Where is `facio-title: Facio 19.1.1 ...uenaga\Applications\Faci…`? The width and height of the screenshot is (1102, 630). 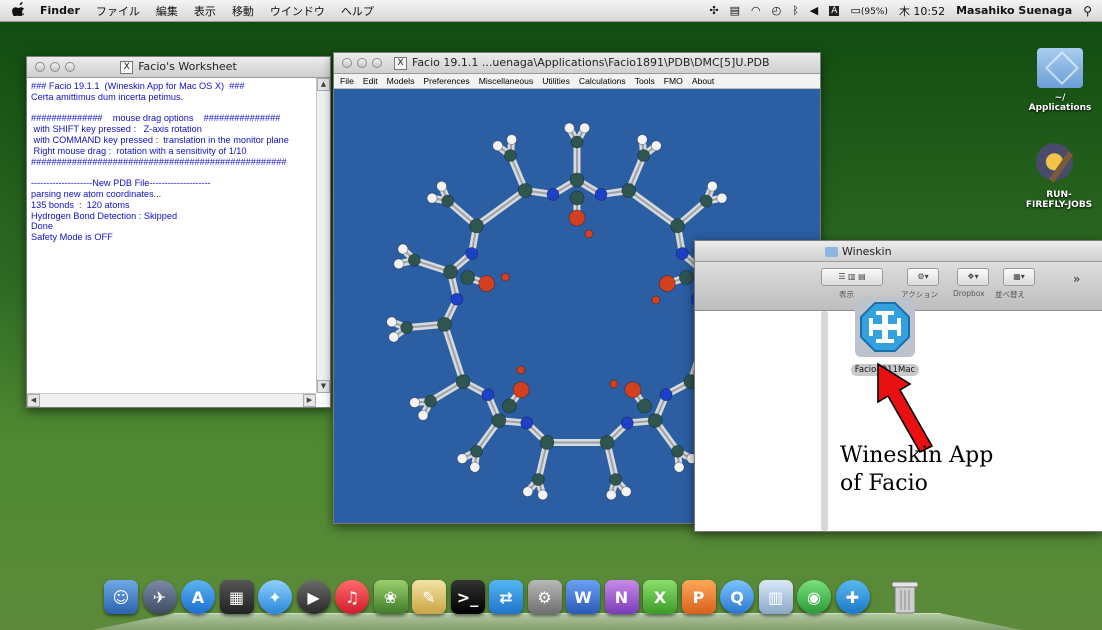 facio-title: Facio 19.1.1 ...uenaga\Applications\Faci… is located at coordinates (591, 63).